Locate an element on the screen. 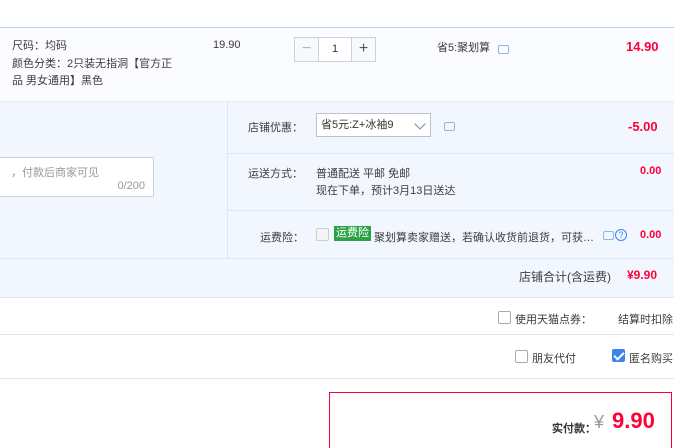  anonymous-label: 匿名购买 is located at coordinates (651, 359).